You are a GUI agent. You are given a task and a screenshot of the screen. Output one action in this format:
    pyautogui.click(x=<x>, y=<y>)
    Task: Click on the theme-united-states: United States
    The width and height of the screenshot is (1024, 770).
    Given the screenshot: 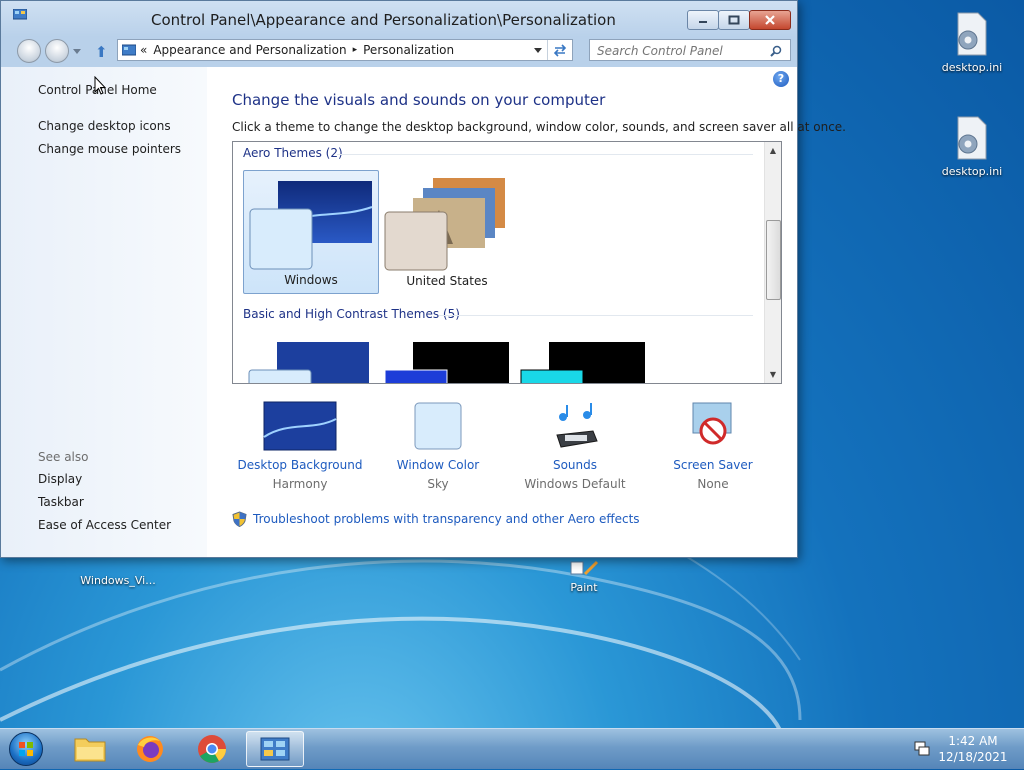 What is the action you would take?
    pyautogui.click(x=447, y=232)
    